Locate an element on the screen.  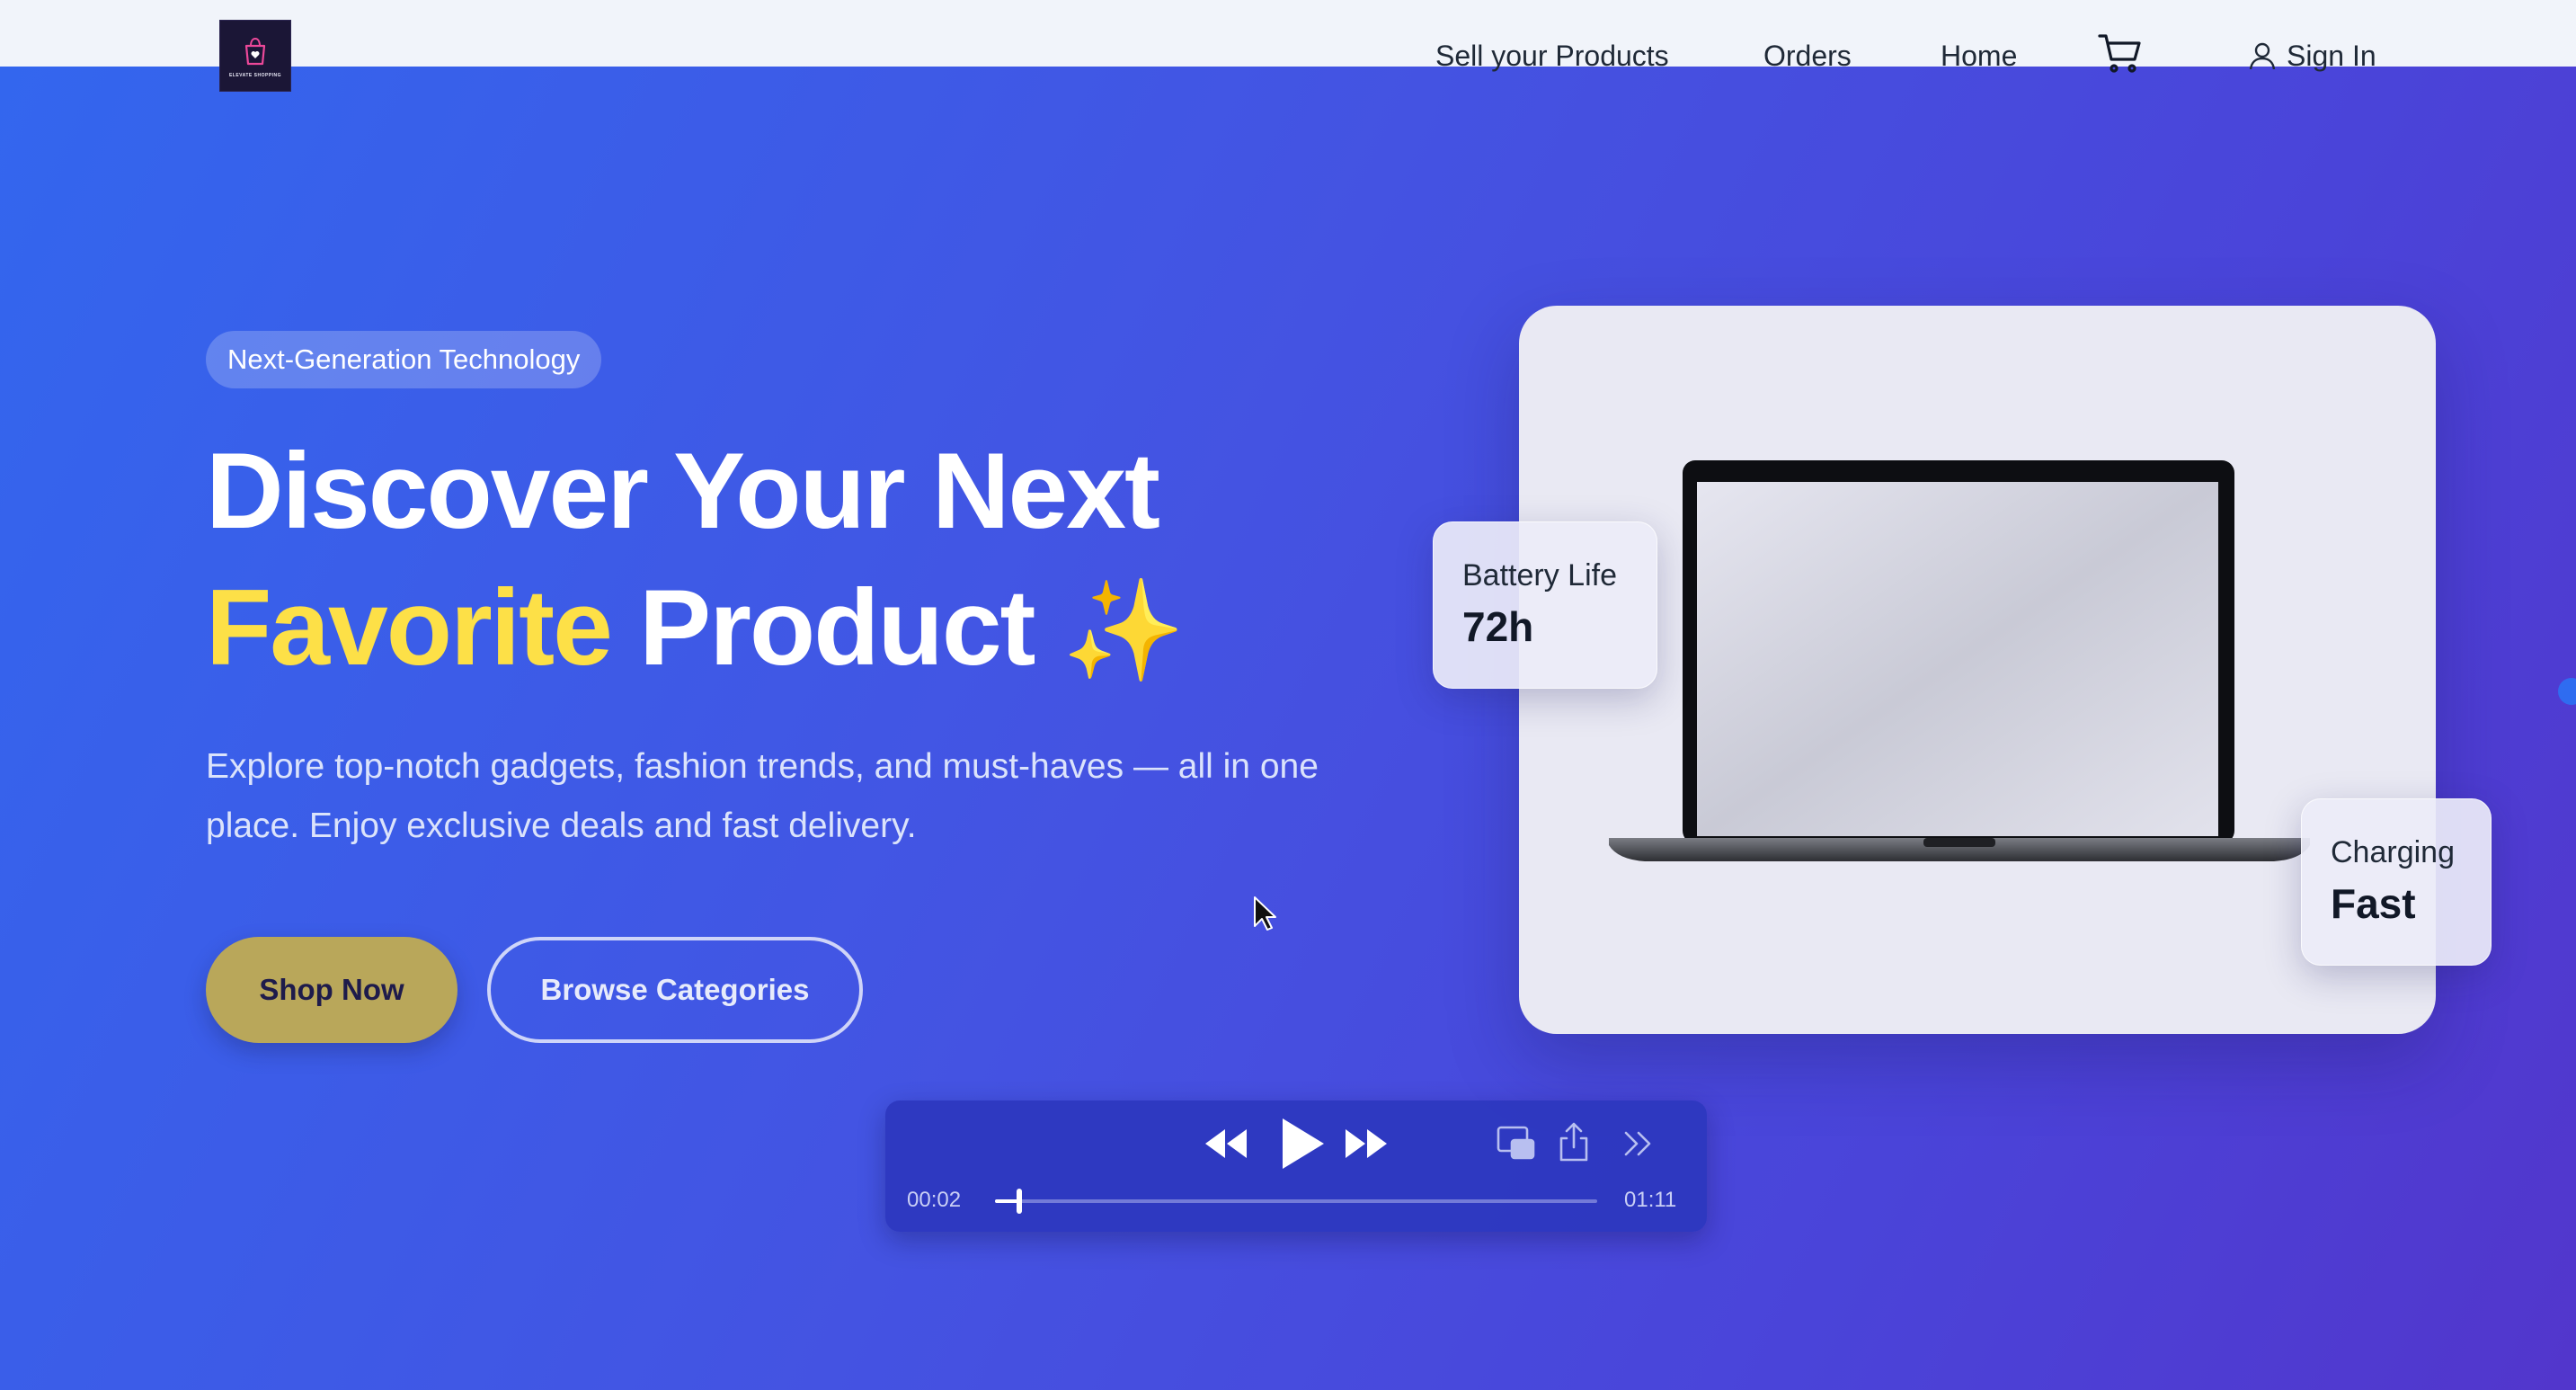
rewind-icon is located at coordinates (1225, 1143).